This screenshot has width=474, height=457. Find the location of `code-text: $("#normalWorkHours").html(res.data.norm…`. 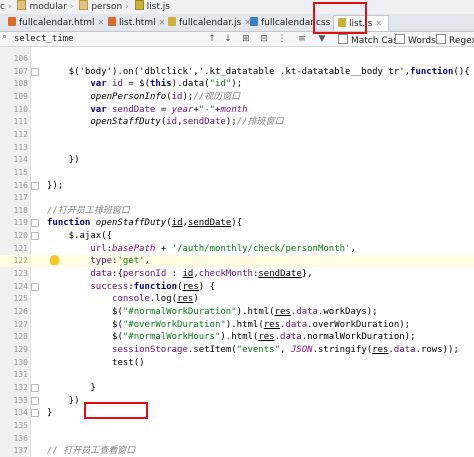

code-text: $("#normalWorkHours").html(res.data.norm… is located at coordinates (231, 337).